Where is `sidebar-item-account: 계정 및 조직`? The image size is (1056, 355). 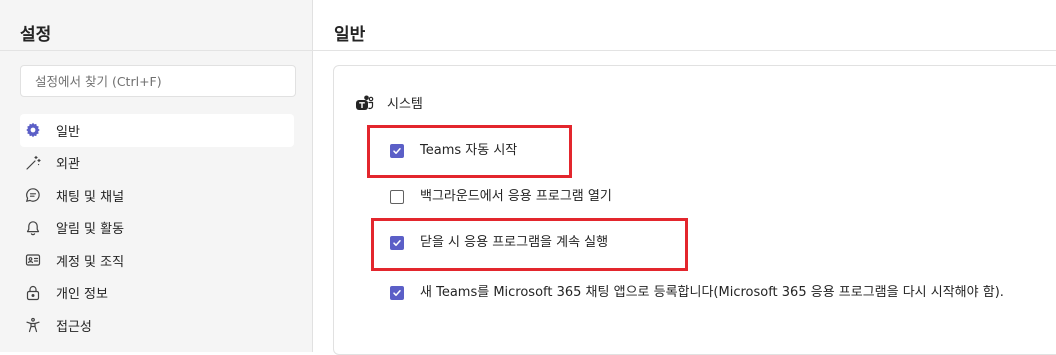
sidebar-item-account: 계정 및 조직 is located at coordinates (157, 260).